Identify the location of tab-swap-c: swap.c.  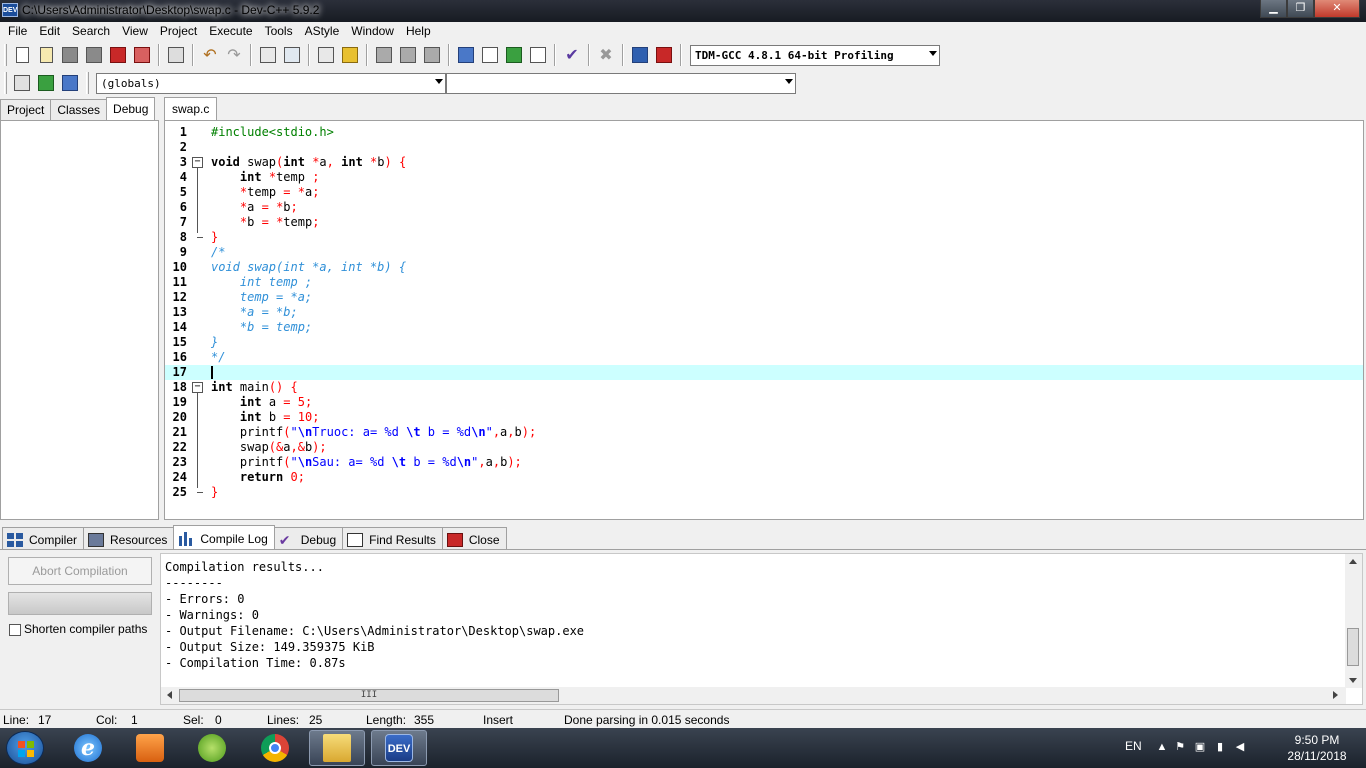
(191, 108).